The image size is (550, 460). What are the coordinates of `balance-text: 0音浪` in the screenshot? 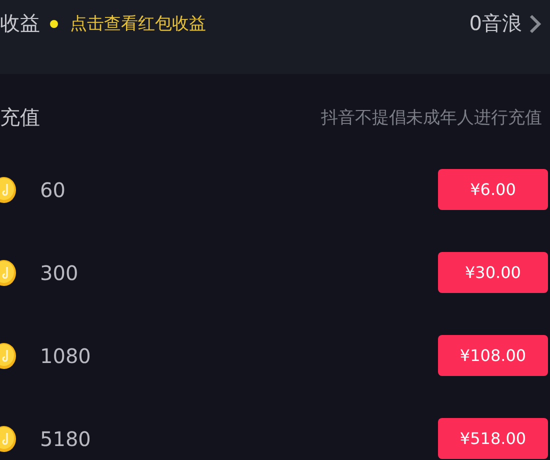 It's located at (495, 23).